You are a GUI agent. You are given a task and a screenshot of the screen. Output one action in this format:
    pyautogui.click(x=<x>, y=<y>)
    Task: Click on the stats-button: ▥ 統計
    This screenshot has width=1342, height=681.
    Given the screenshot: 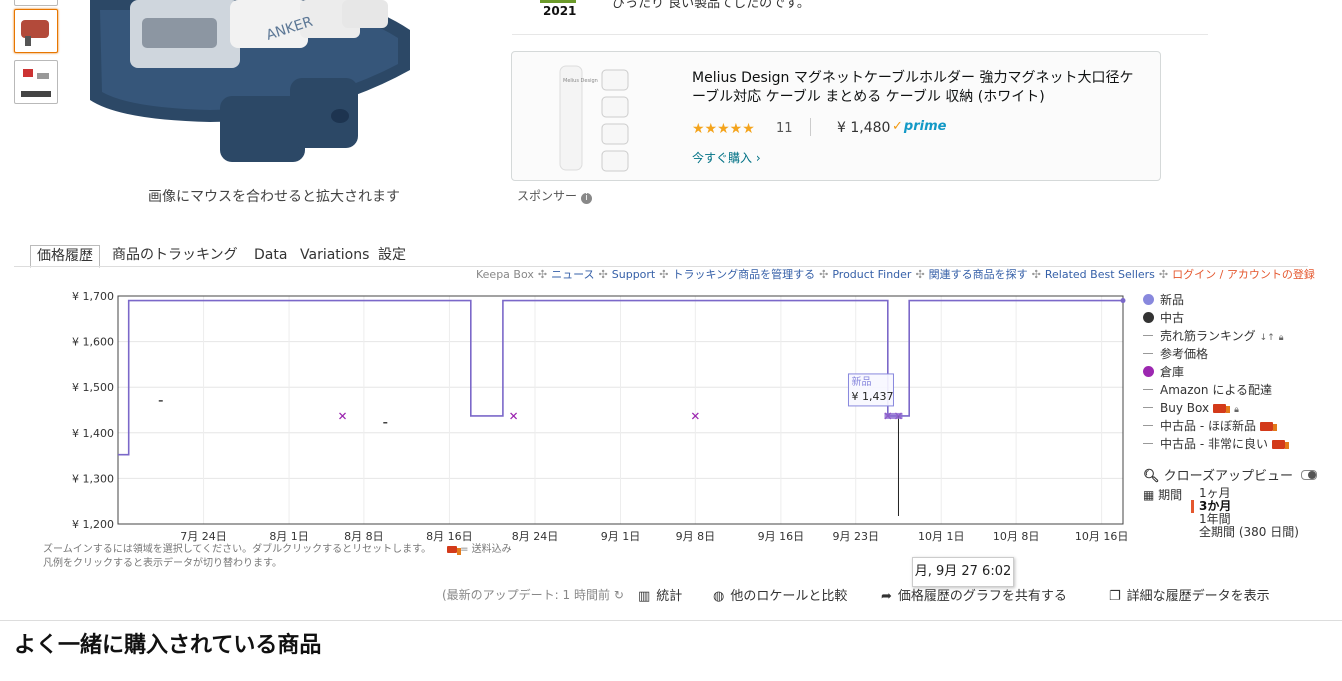 What is the action you would take?
    pyautogui.click(x=660, y=594)
    